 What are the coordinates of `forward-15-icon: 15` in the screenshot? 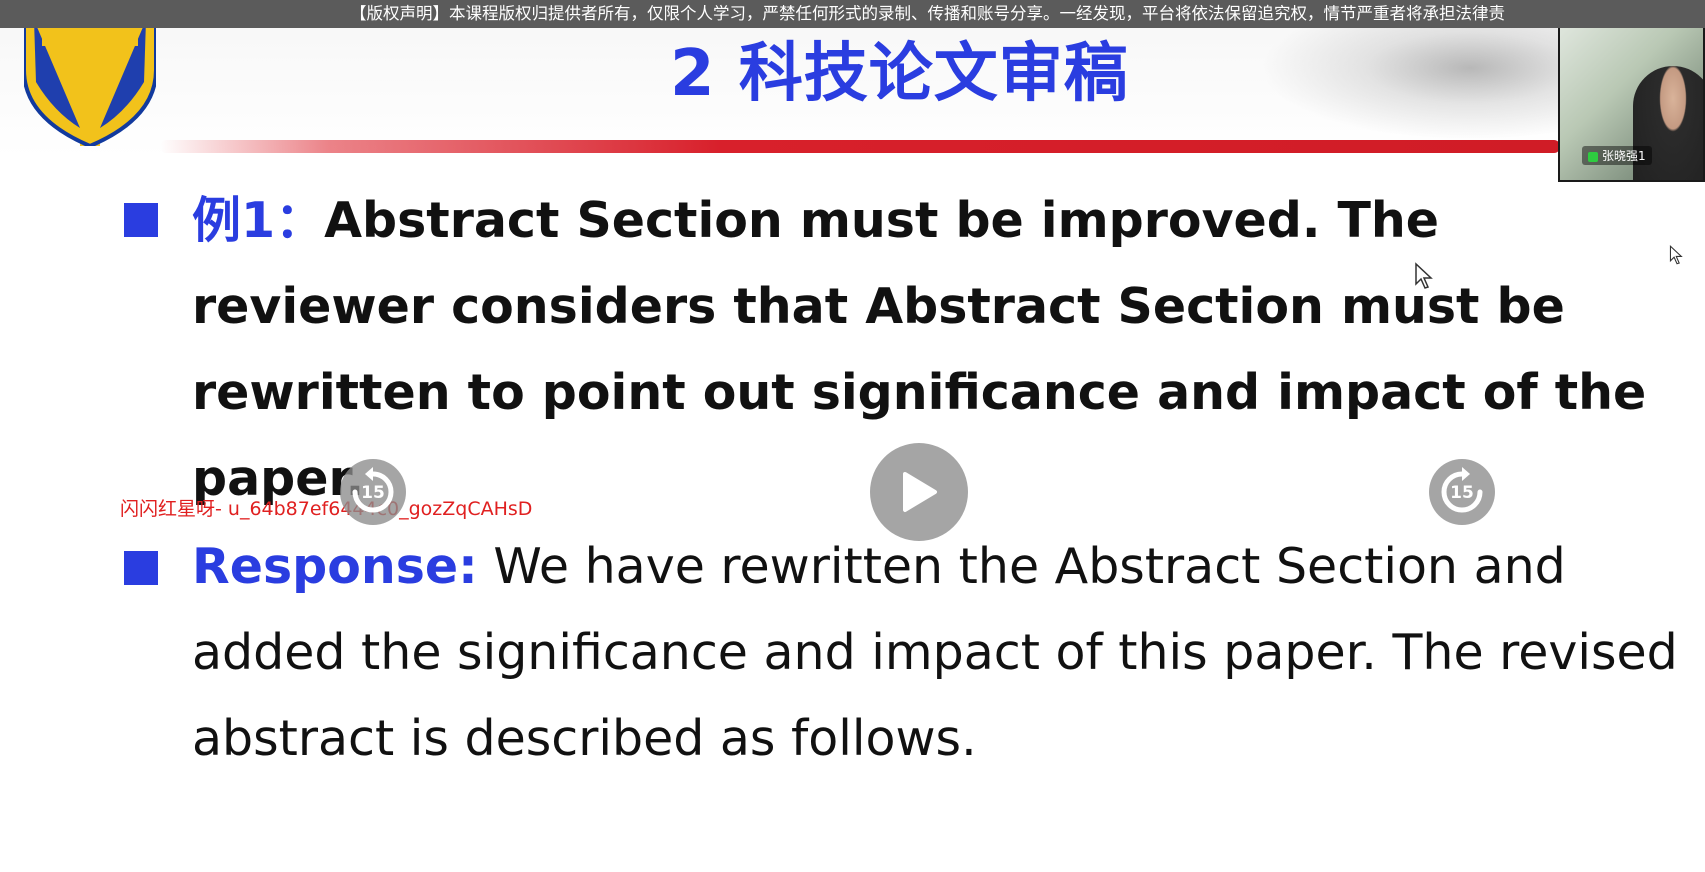 It's located at (1462, 490).